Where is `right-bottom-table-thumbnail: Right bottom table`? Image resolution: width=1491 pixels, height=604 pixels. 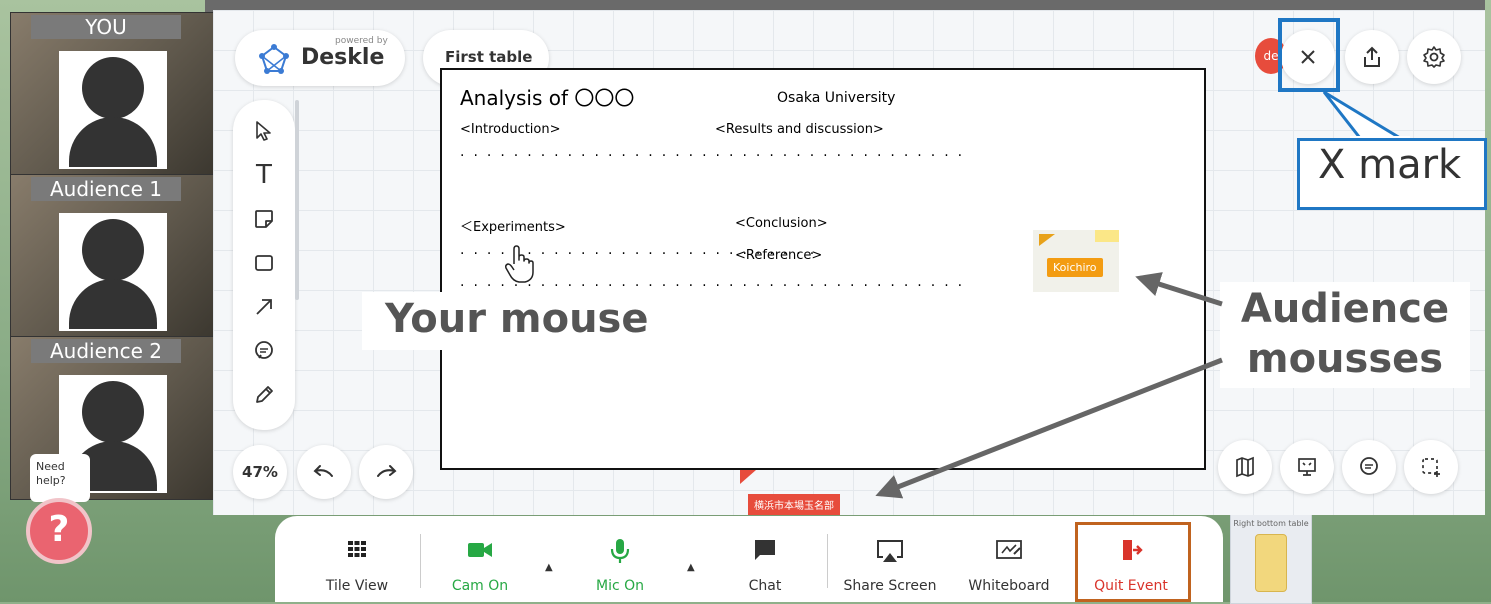 right-bottom-table-thumbnail: Right bottom table is located at coordinates (1271, 559).